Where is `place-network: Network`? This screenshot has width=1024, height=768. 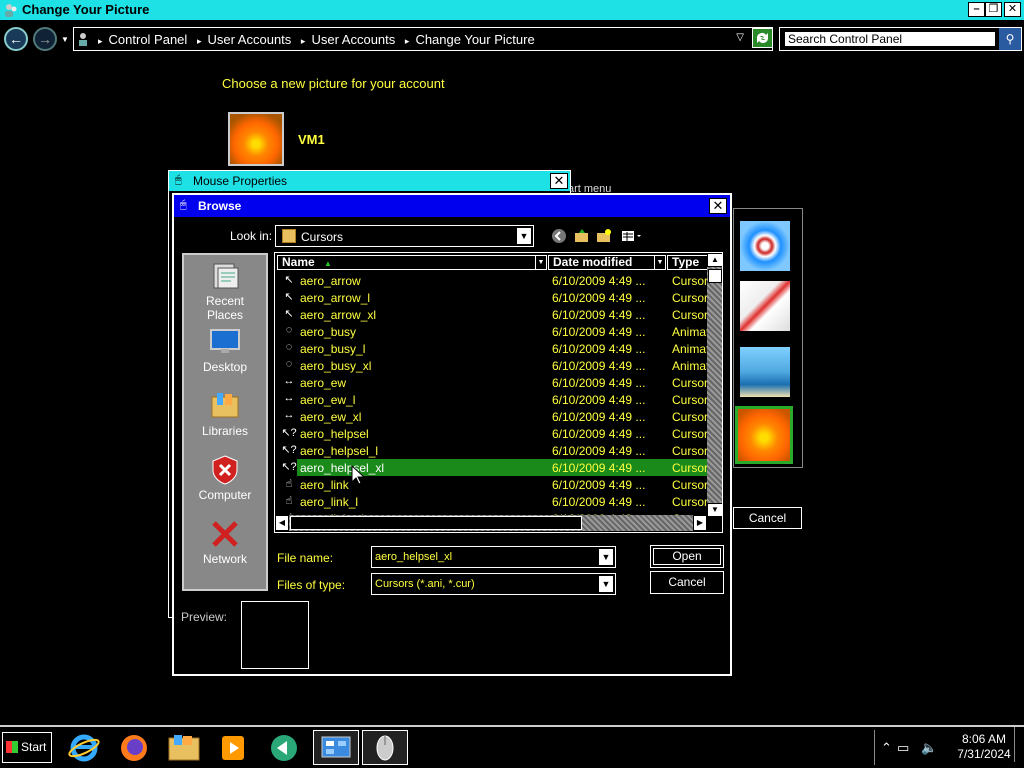 place-network: Network is located at coordinates (225, 542).